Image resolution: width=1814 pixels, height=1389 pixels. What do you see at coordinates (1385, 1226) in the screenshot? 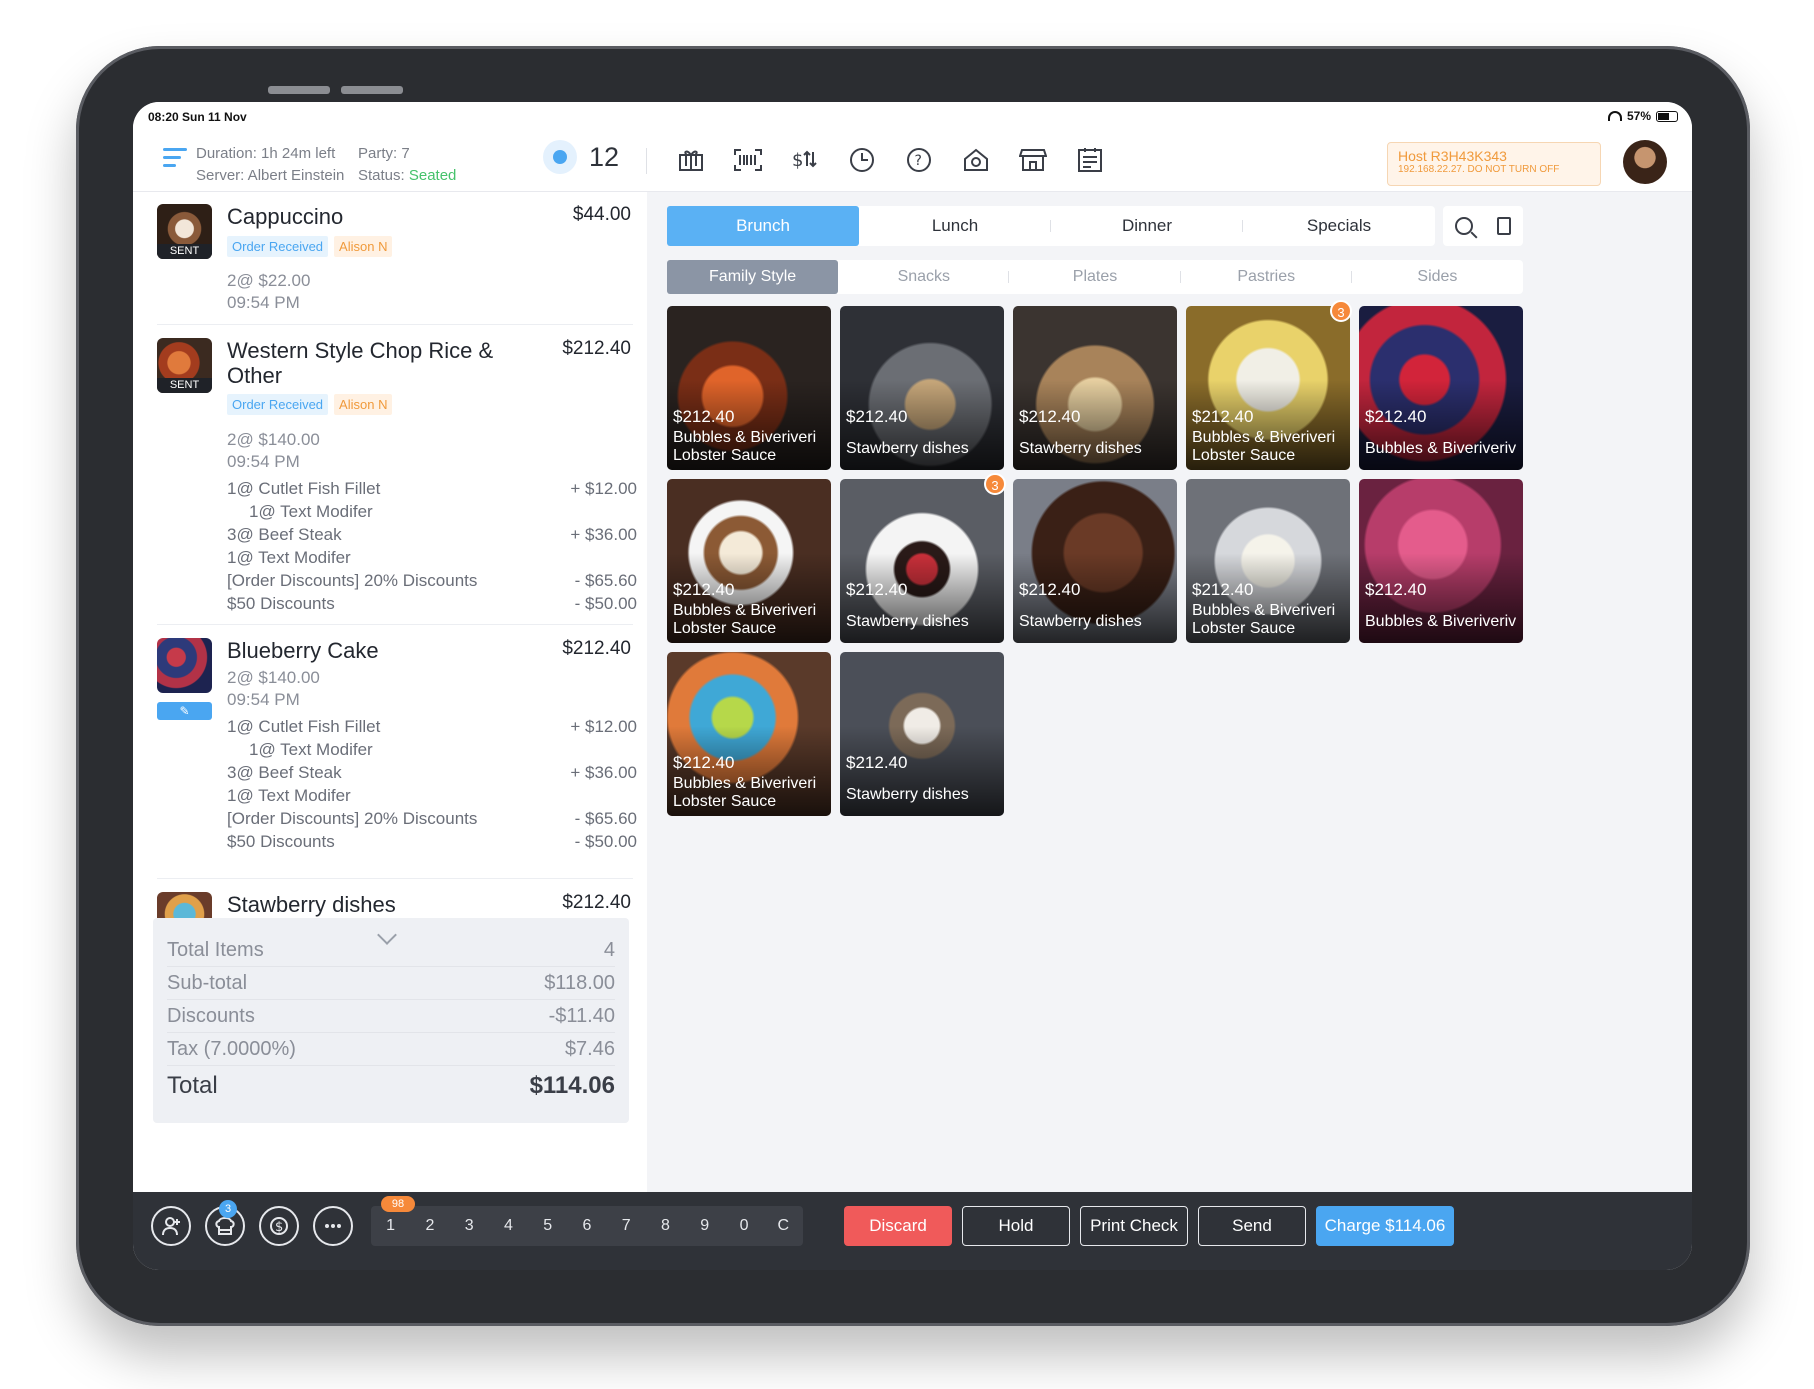
I see `charge-button: Charge $114.06` at bounding box center [1385, 1226].